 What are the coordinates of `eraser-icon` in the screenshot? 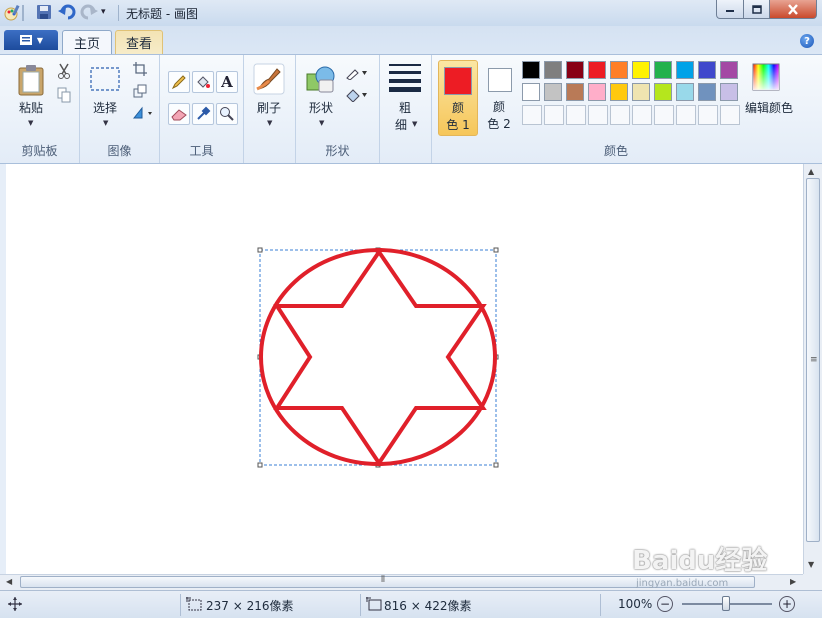 It's located at (179, 114).